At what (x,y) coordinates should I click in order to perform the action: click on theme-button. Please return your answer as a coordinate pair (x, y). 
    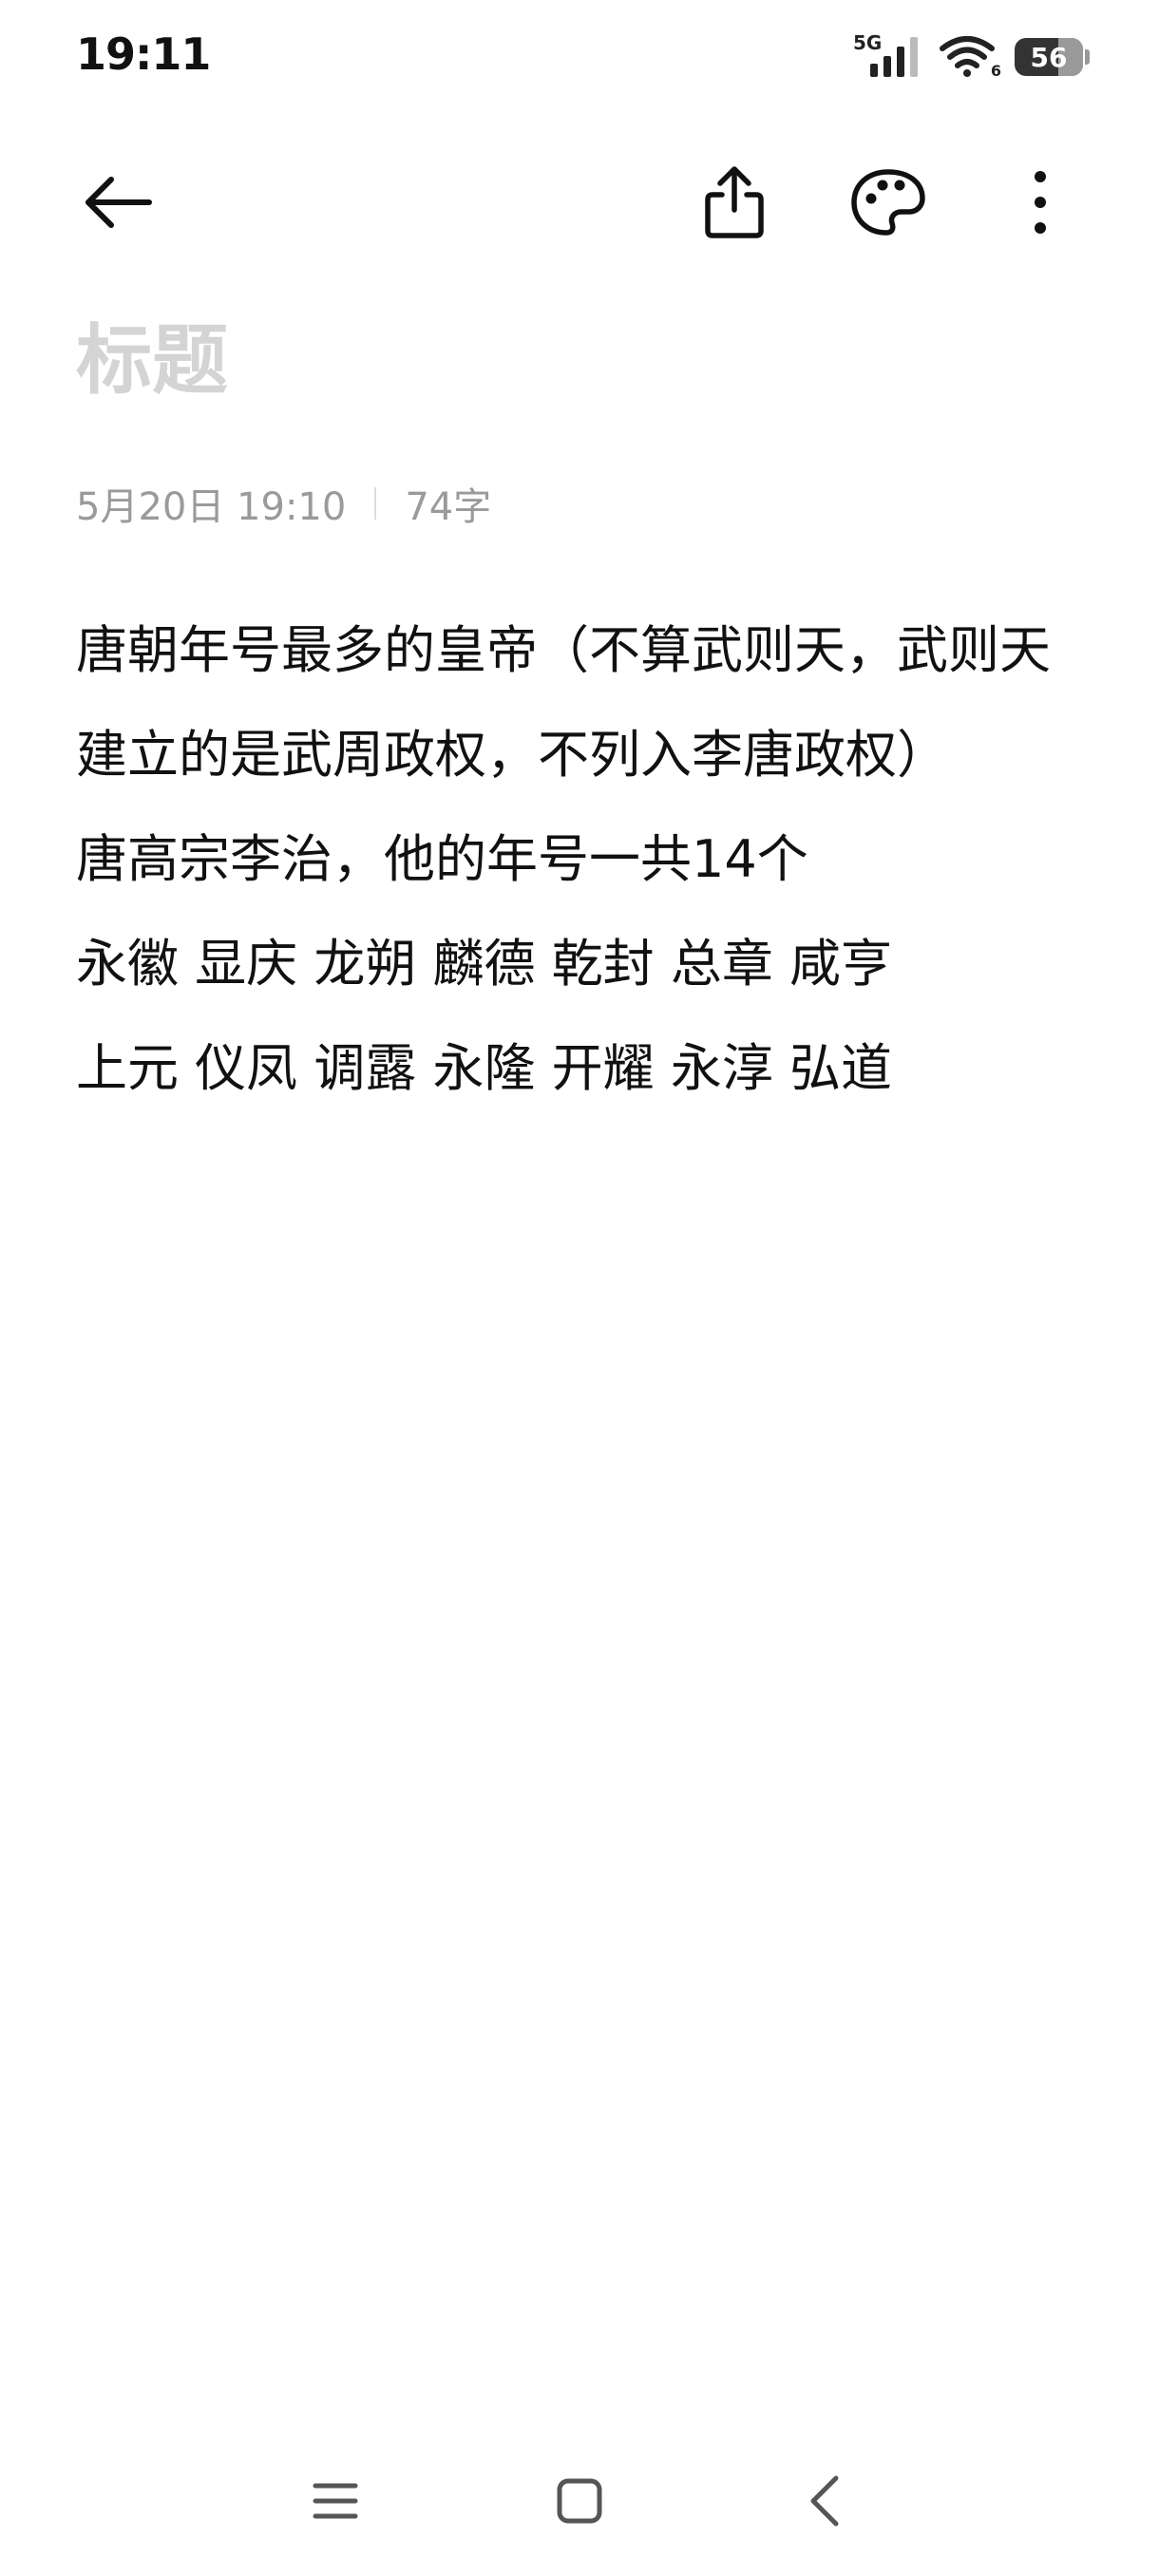
    Looking at the image, I should click on (888, 204).